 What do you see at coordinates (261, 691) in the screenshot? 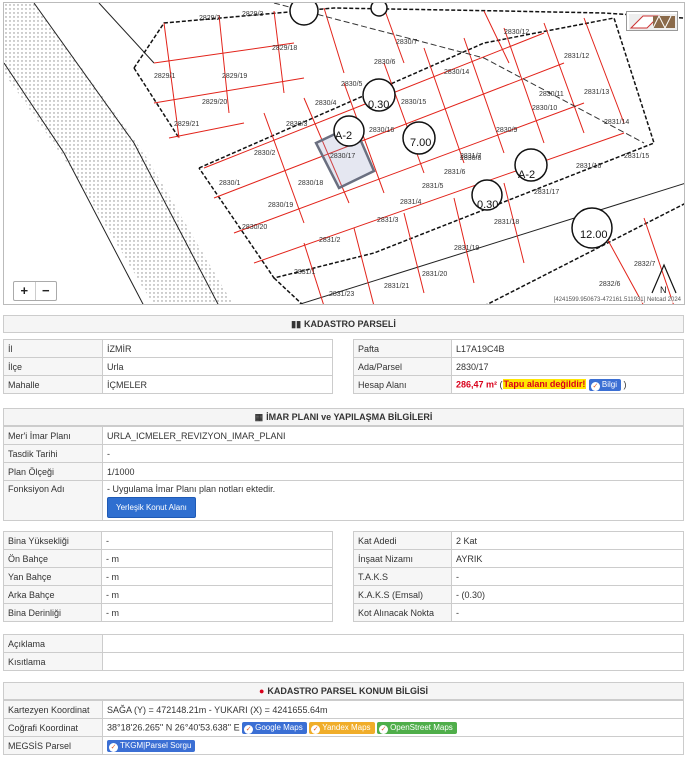
I see `location-pin-icon: ●` at bounding box center [261, 691].